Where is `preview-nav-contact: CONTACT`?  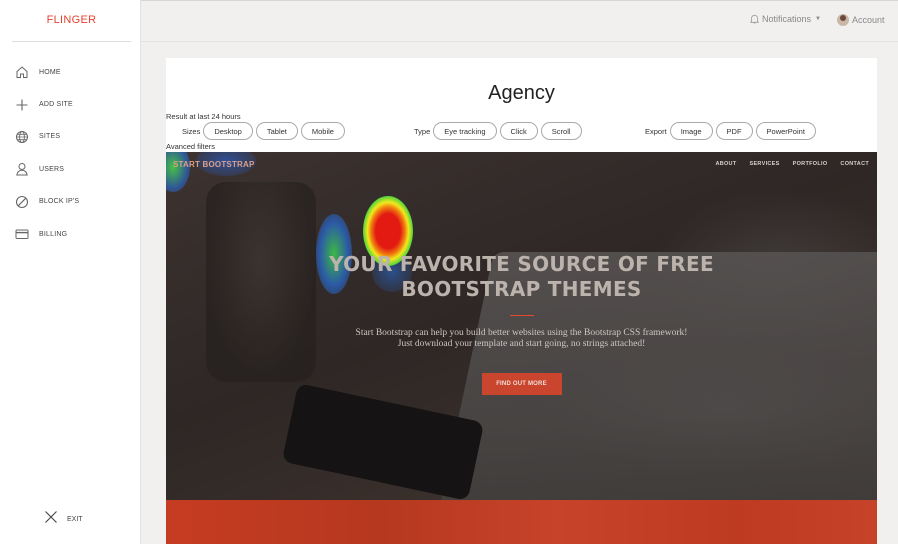 preview-nav-contact: CONTACT is located at coordinates (854, 164).